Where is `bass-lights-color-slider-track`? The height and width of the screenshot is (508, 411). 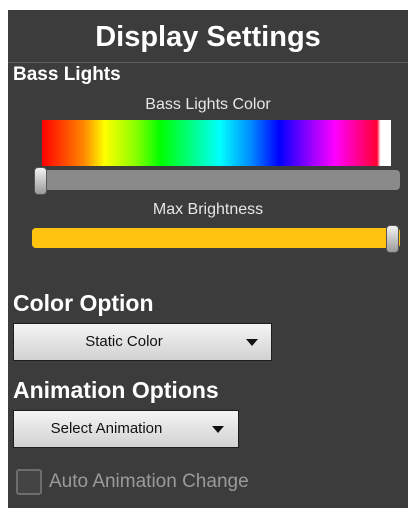
bass-lights-color-slider-track is located at coordinates (218, 180).